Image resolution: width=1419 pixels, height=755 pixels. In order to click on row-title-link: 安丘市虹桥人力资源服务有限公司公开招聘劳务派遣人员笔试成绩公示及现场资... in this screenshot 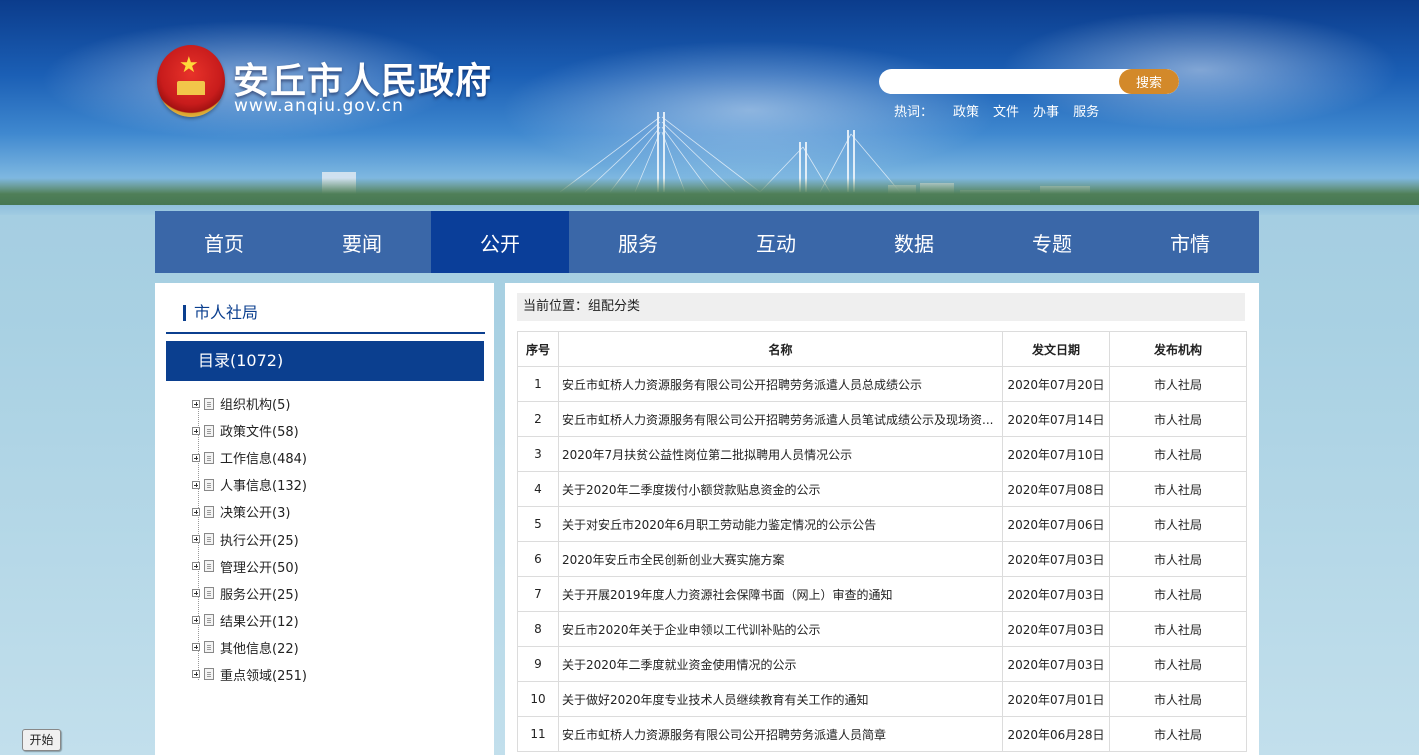, I will do `click(780, 419)`.